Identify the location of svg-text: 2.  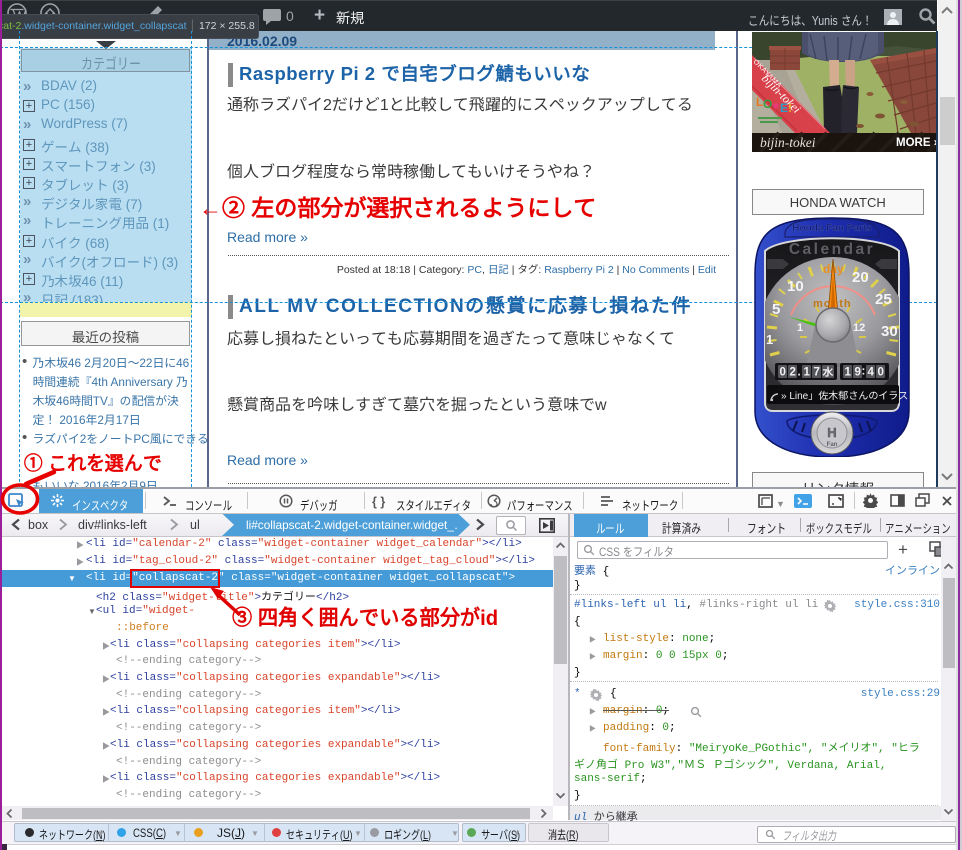
(793, 373).